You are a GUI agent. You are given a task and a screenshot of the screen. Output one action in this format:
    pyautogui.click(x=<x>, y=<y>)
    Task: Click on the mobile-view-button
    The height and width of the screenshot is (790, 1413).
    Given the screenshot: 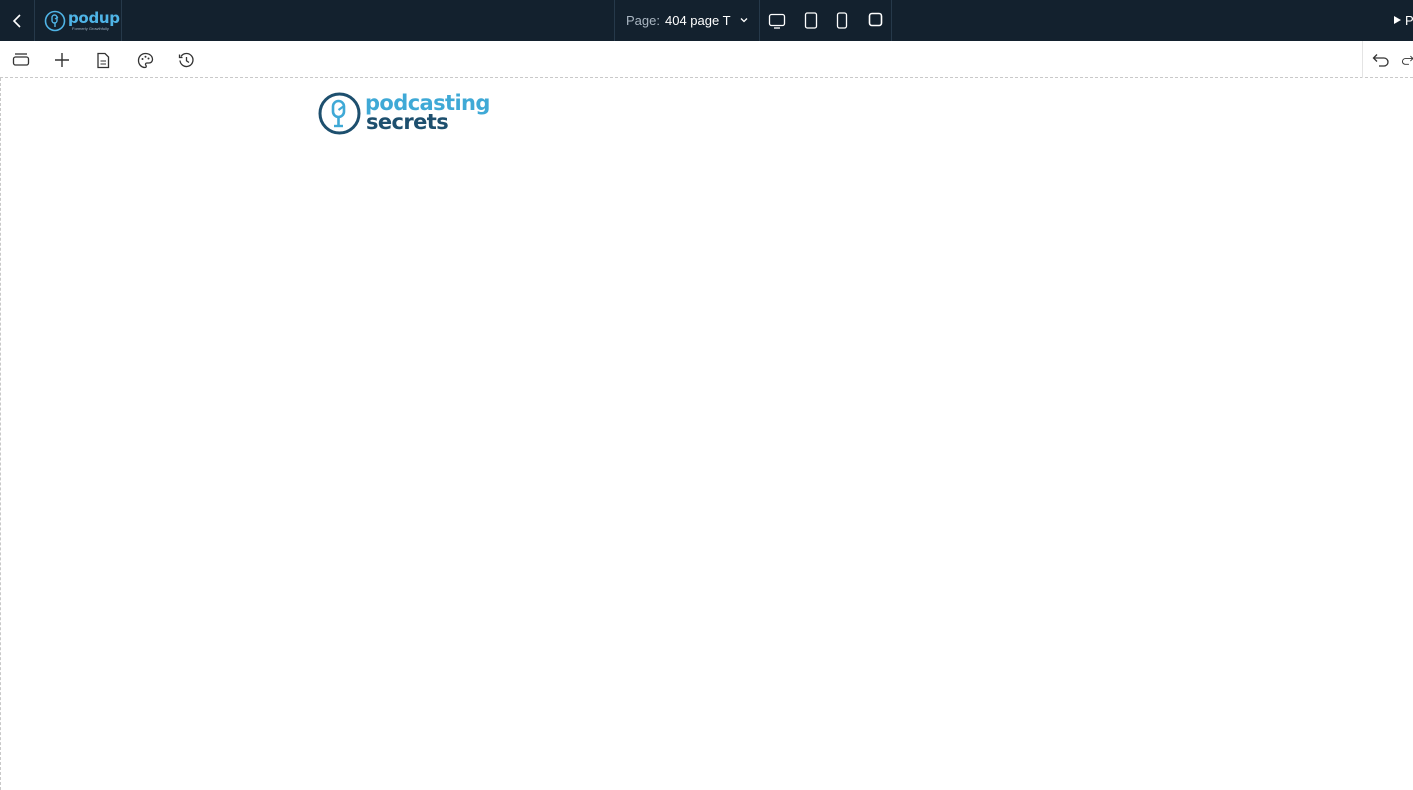 What is the action you would take?
    pyautogui.click(x=842, y=20)
    